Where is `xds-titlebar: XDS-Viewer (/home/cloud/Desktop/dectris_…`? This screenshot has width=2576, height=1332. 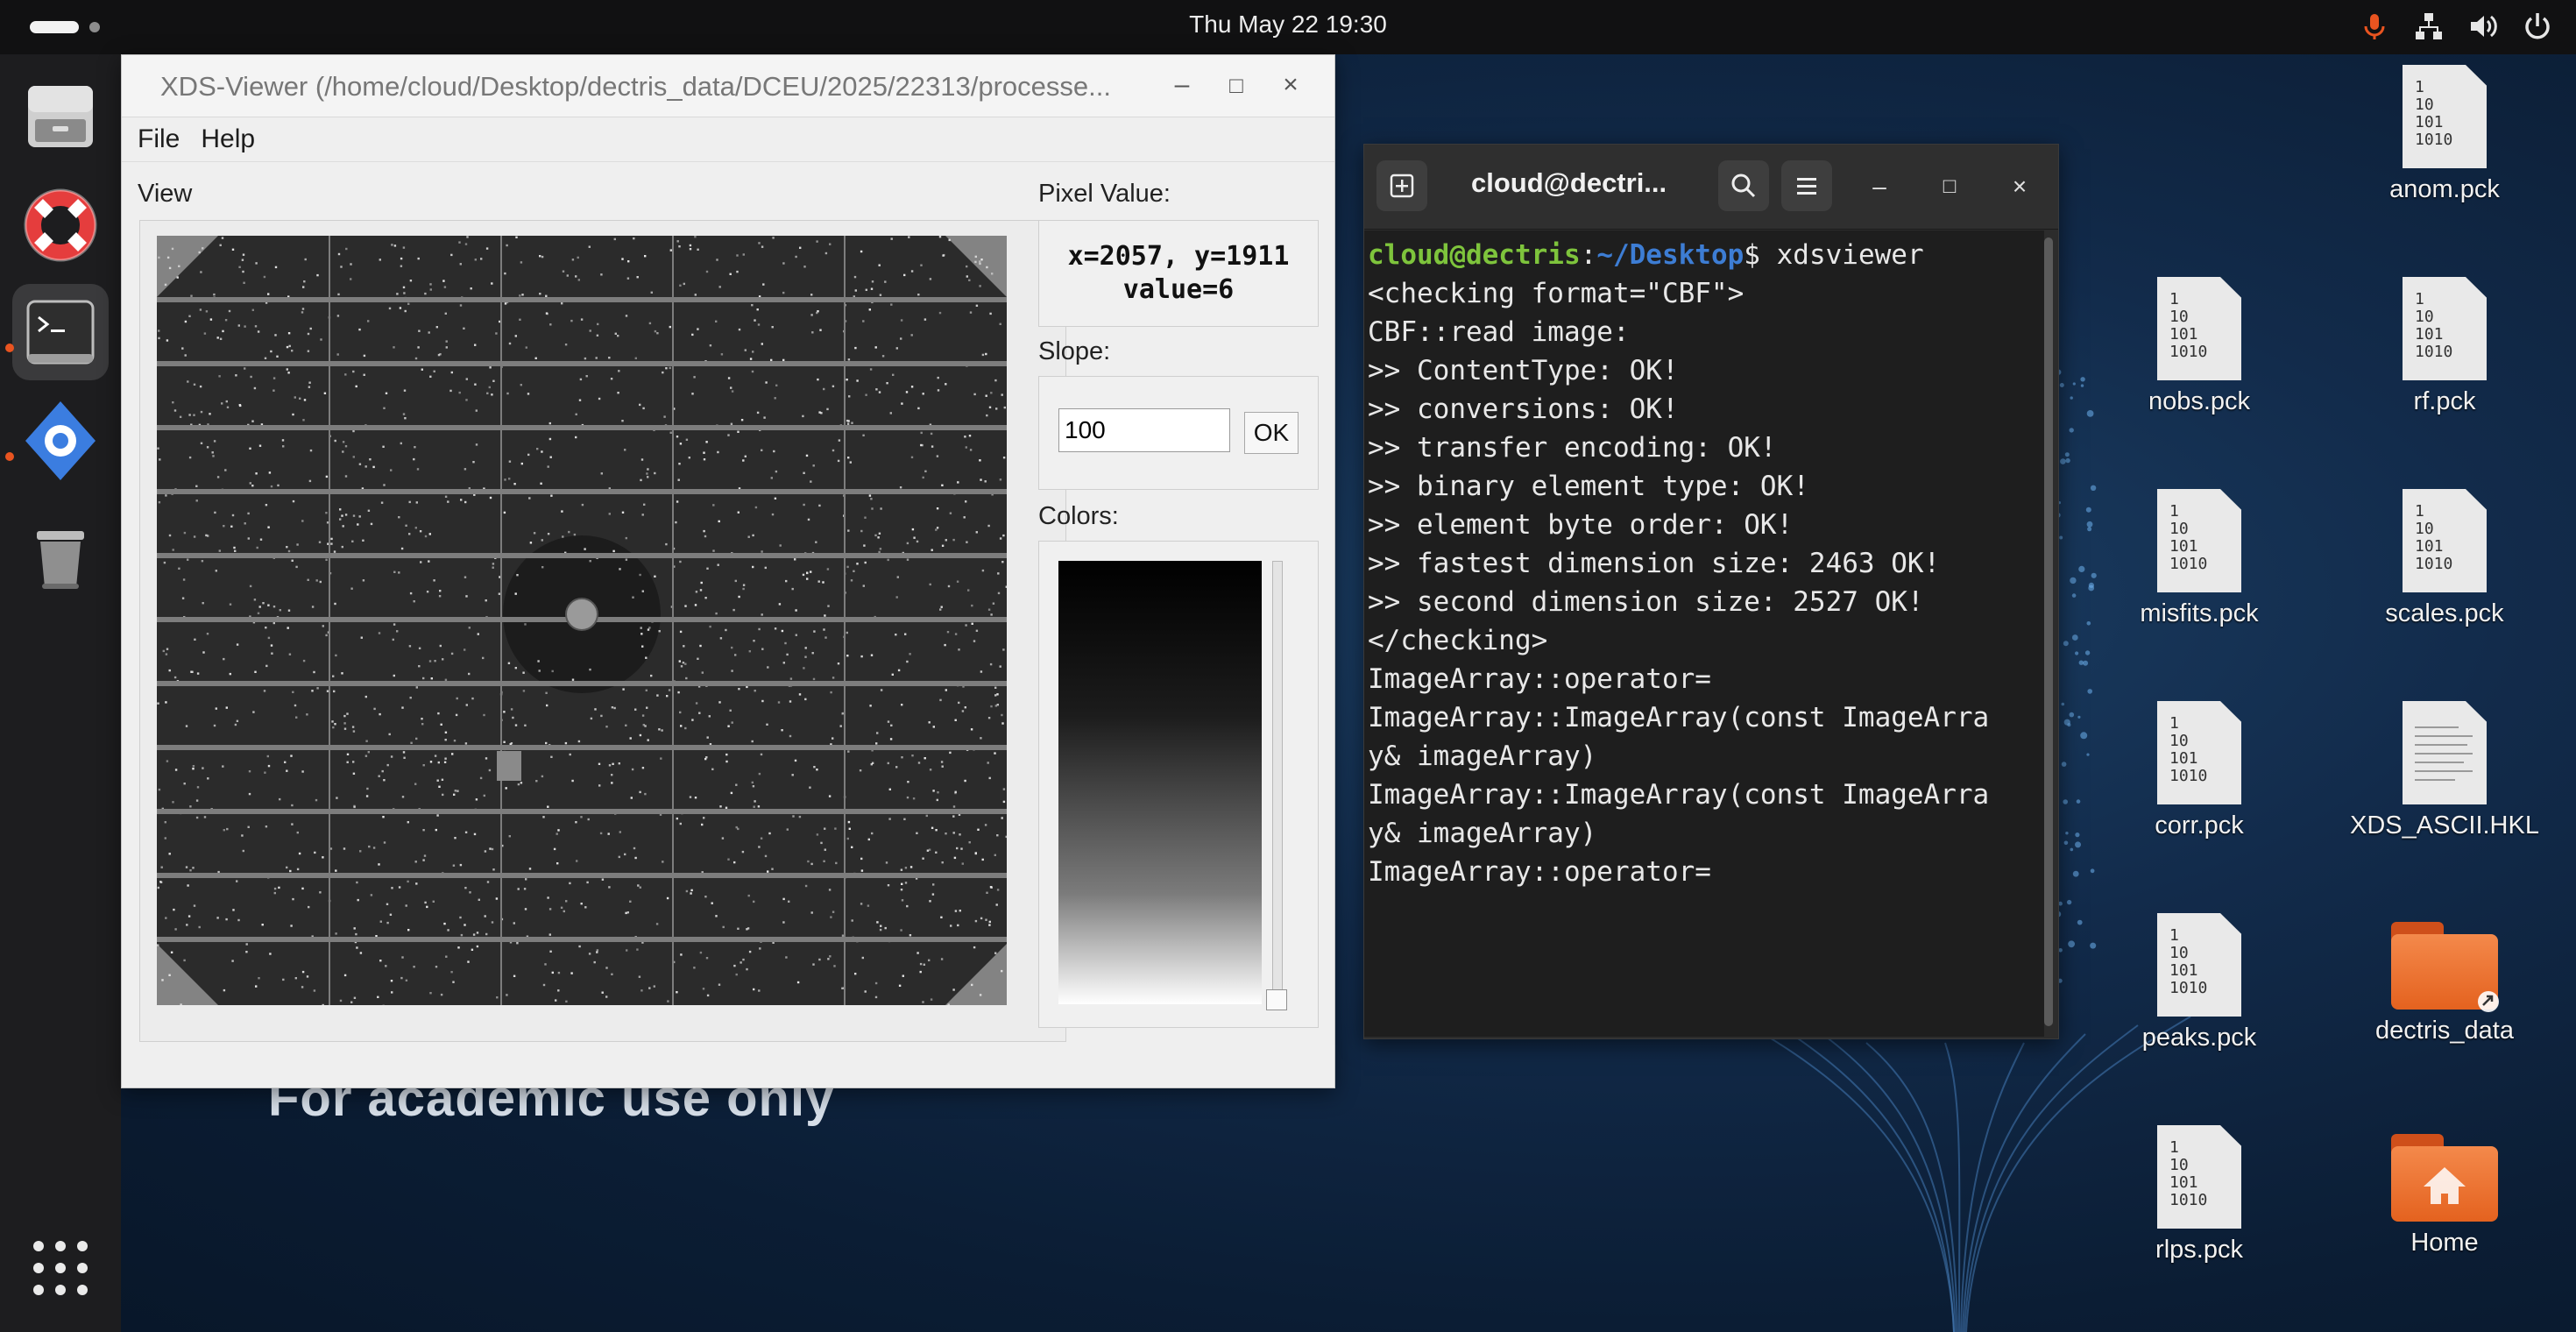 xds-titlebar: XDS-Viewer (/home/cloud/Desktop/dectris_… is located at coordinates (728, 86).